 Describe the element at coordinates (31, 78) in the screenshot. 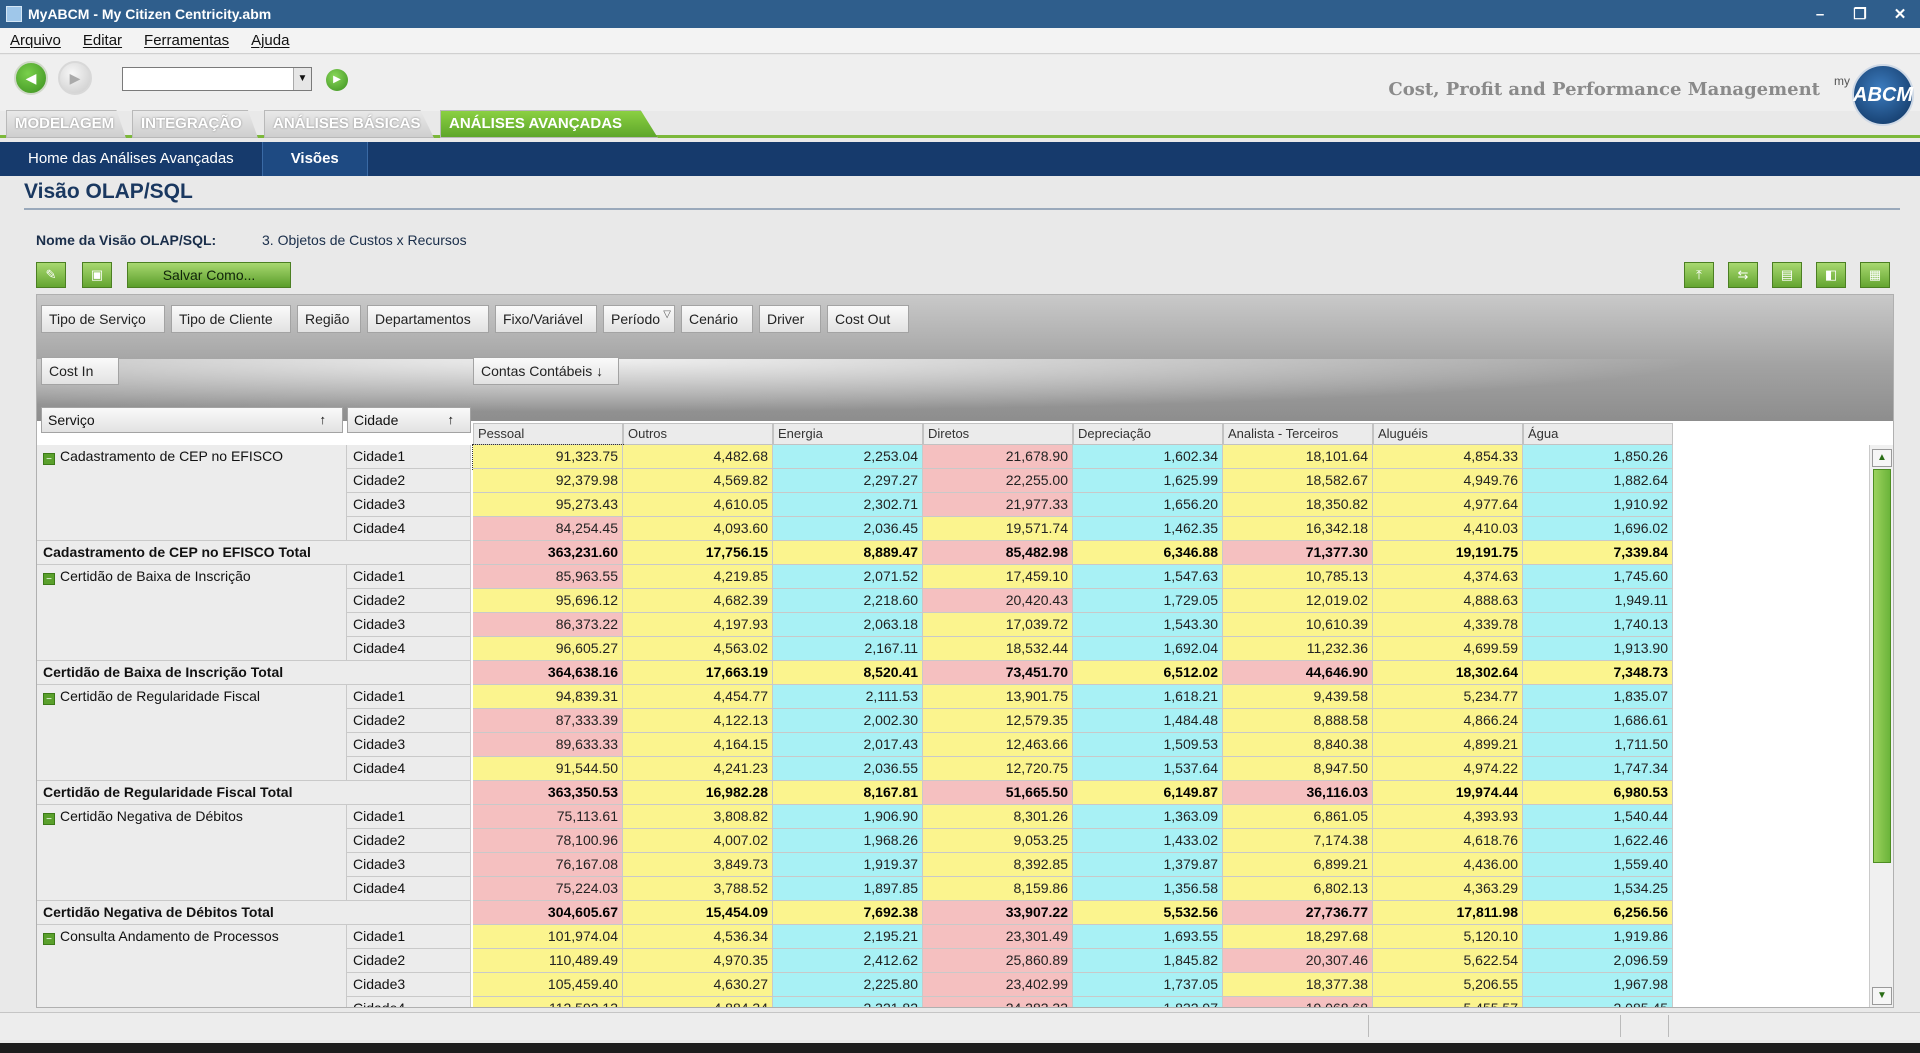

I see `back-arrow-icon: ◀` at that location.